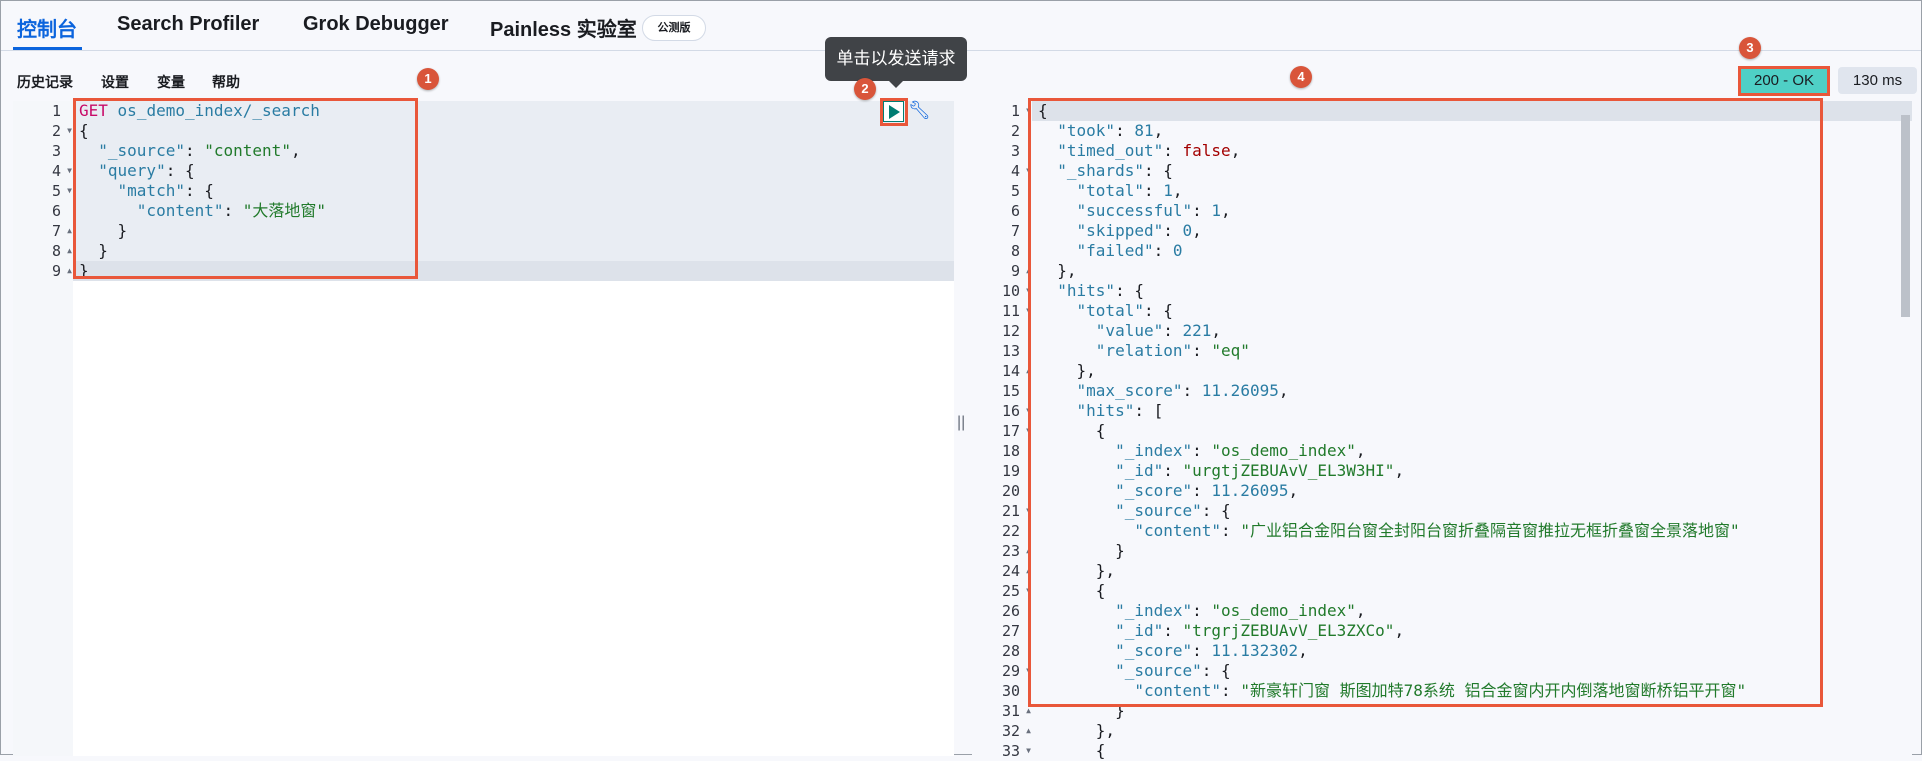 The height and width of the screenshot is (761, 1922). I want to click on code-line: "successful": 1,, so click(1472, 211).